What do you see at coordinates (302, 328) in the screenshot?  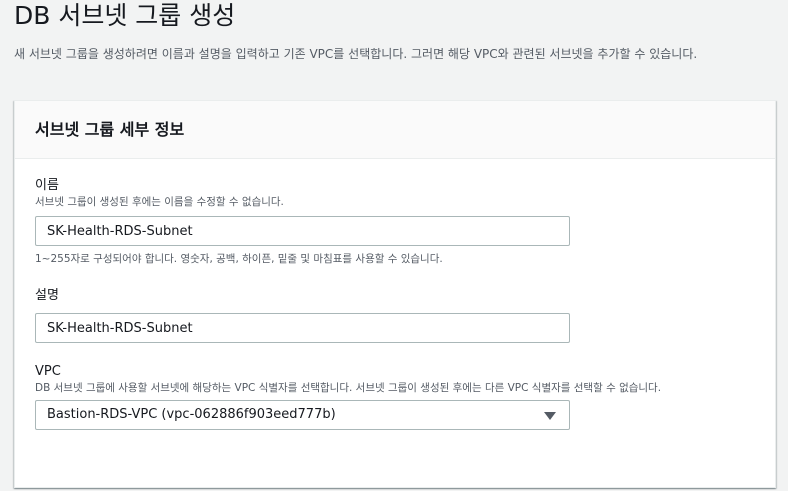 I see `description-input` at bounding box center [302, 328].